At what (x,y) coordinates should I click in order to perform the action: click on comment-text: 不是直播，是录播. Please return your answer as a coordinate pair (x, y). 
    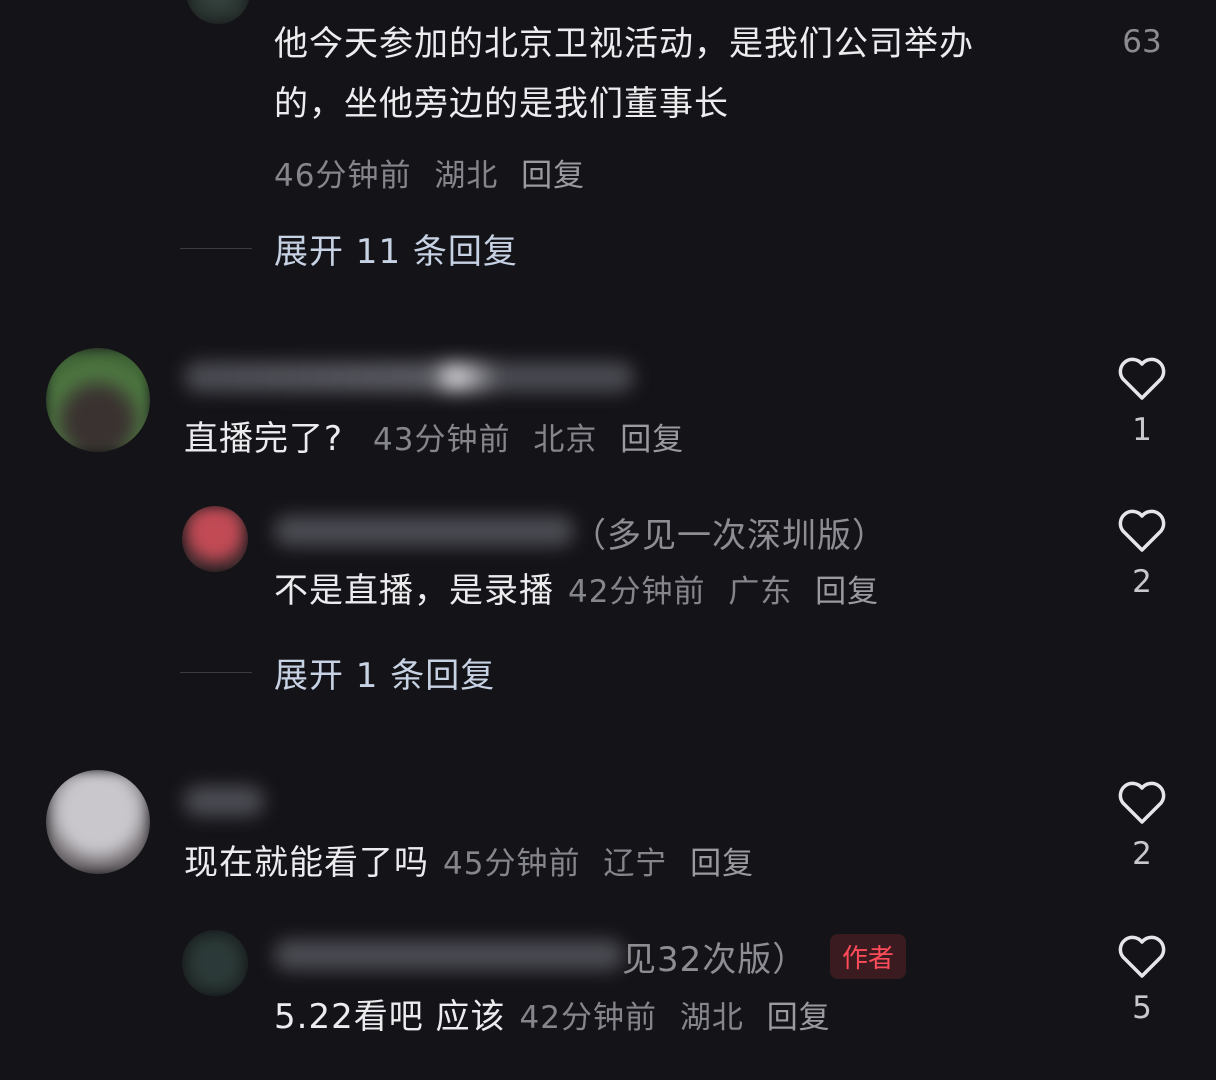
    Looking at the image, I should click on (414, 591).